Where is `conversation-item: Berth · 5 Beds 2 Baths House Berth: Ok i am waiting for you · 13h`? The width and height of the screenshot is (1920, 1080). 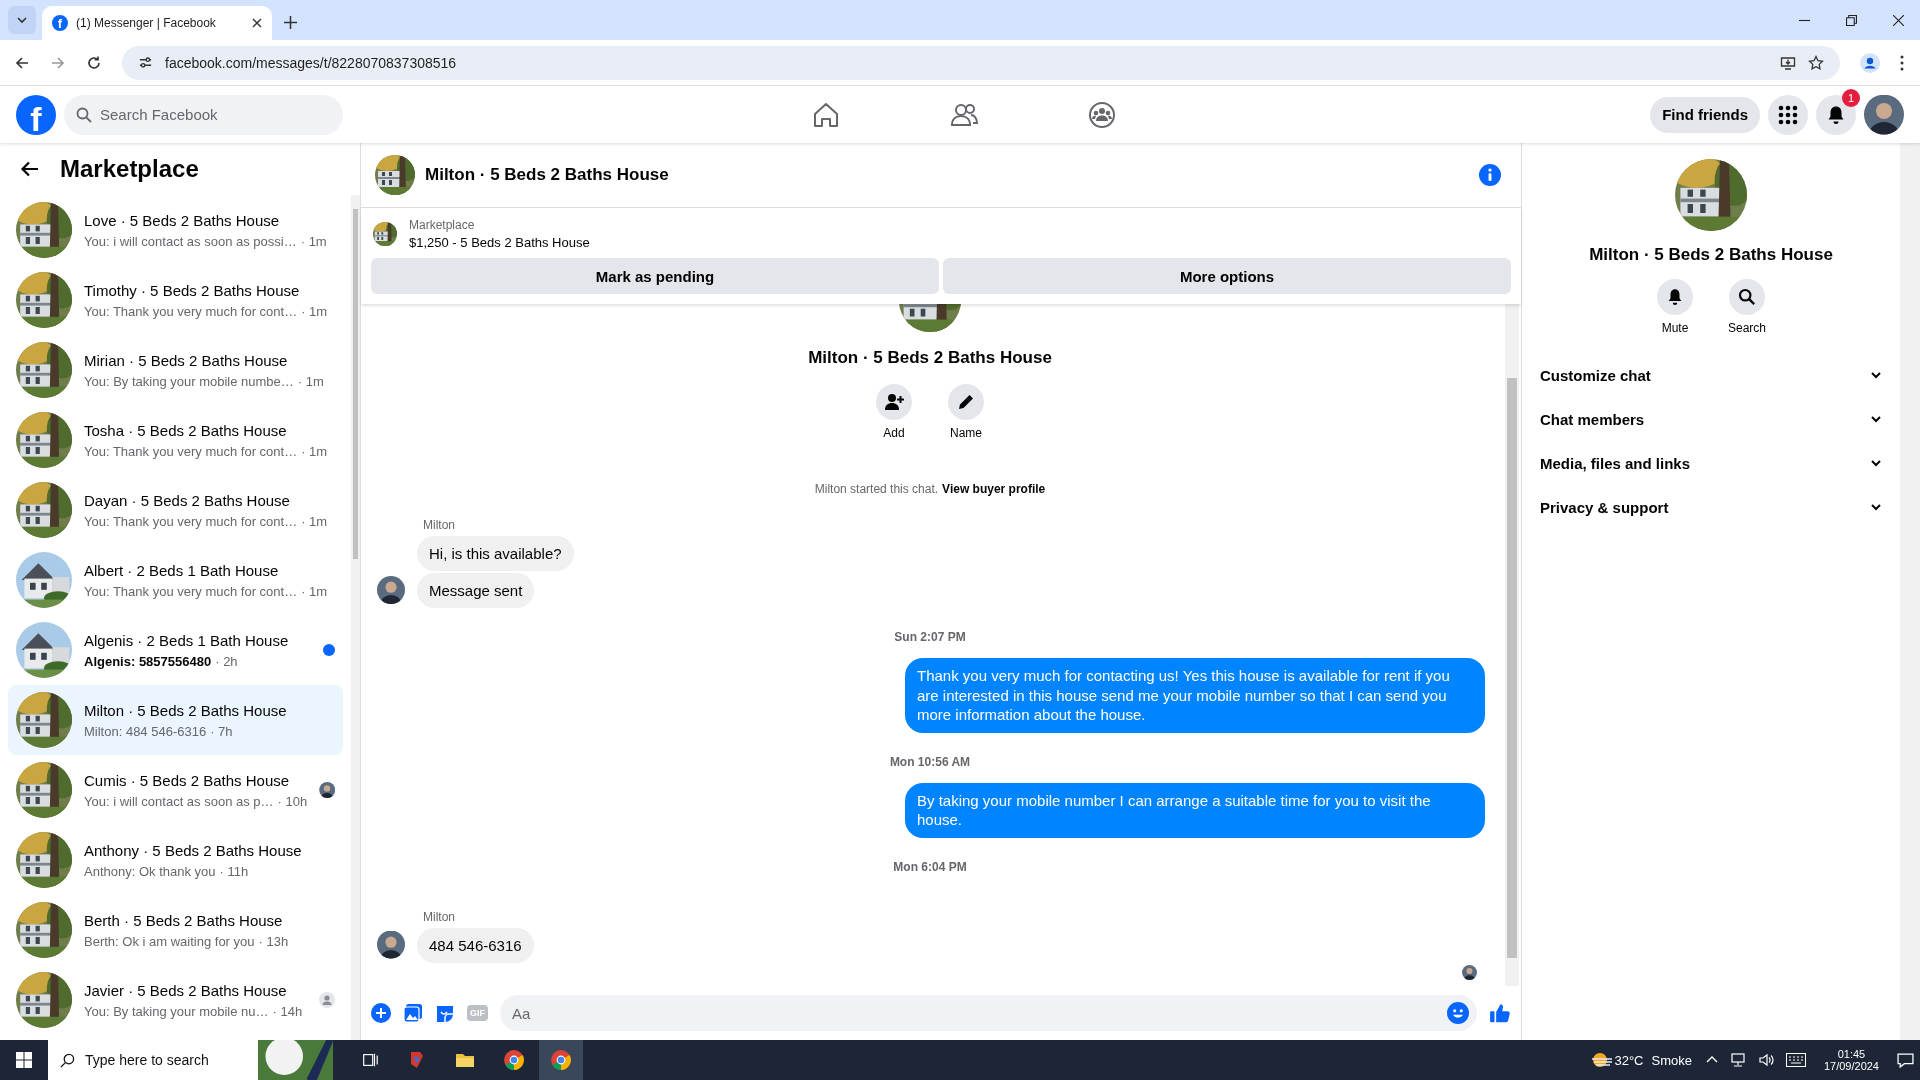
conversation-item: Berth · 5 Beds 2 Baths House Berth: Ok i am waiting for you · 13h is located at coordinates (176, 930).